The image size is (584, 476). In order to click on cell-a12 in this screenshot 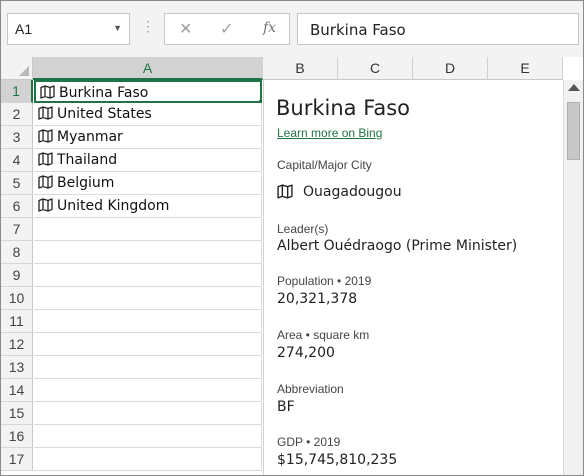, I will do `click(148, 344)`.